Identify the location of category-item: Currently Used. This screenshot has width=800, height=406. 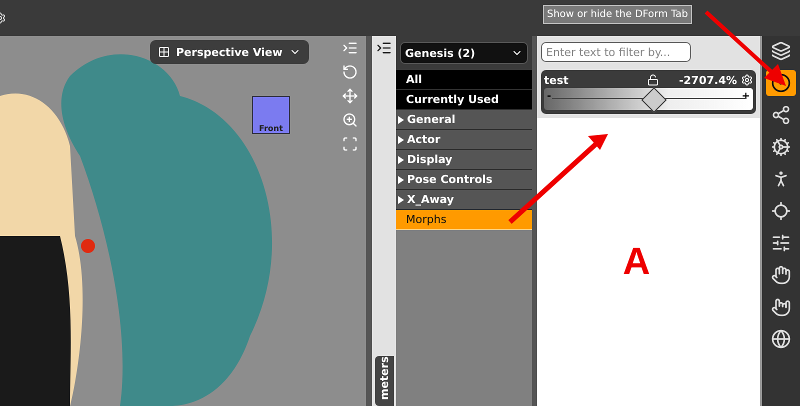
(464, 100).